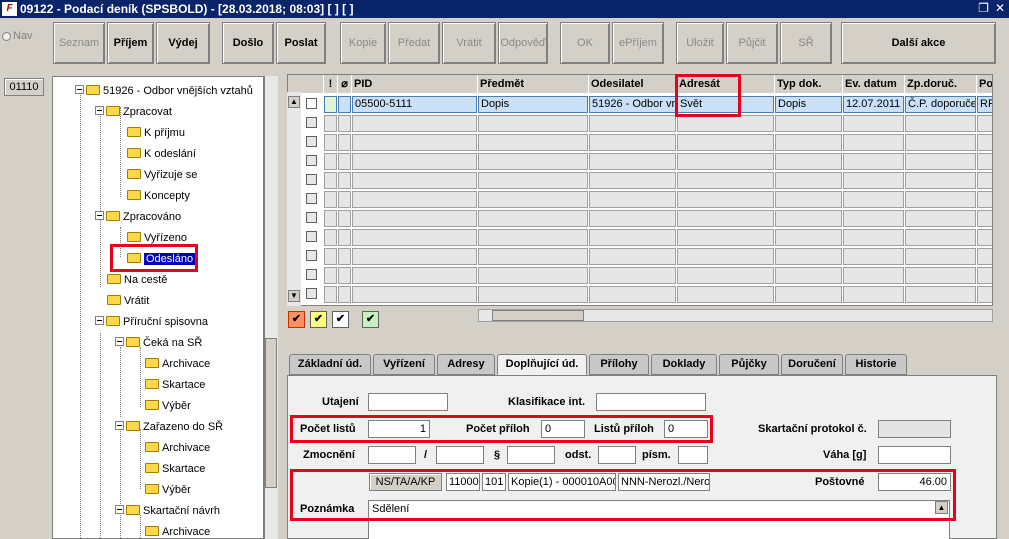  I want to click on tree-node-vyrizuje-se: Vyřizuje se, so click(162, 175).